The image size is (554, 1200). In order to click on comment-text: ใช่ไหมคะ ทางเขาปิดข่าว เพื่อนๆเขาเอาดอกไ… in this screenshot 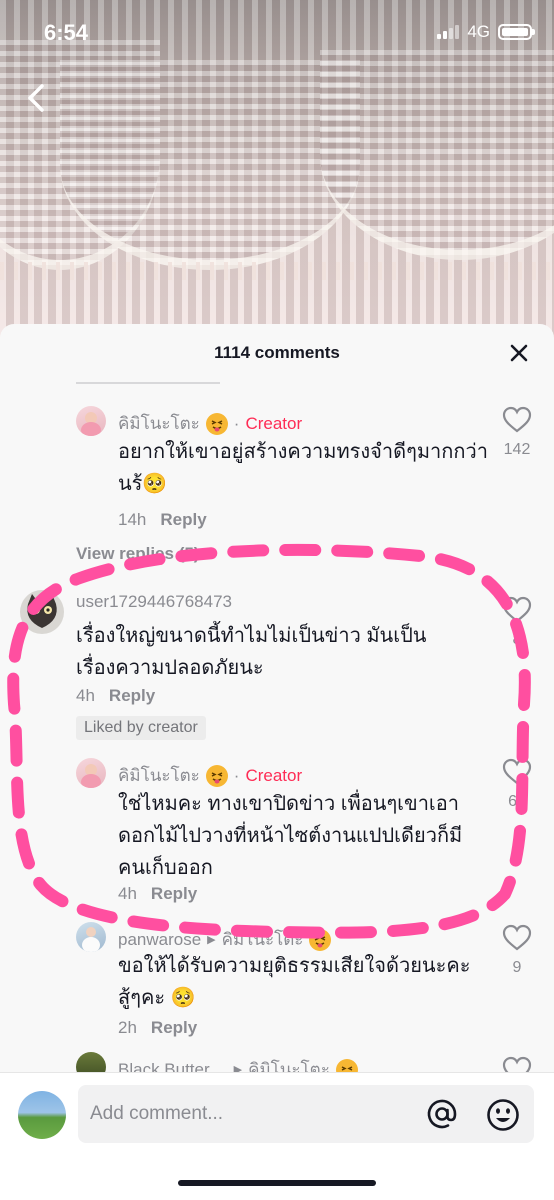, I will do `click(290, 836)`.